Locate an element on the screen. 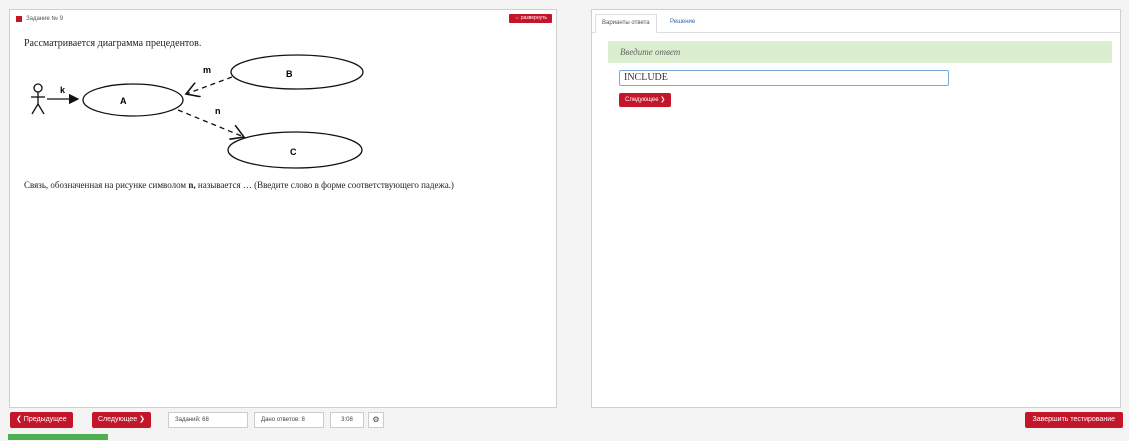  use-case-b is located at coordinates (297, 72).